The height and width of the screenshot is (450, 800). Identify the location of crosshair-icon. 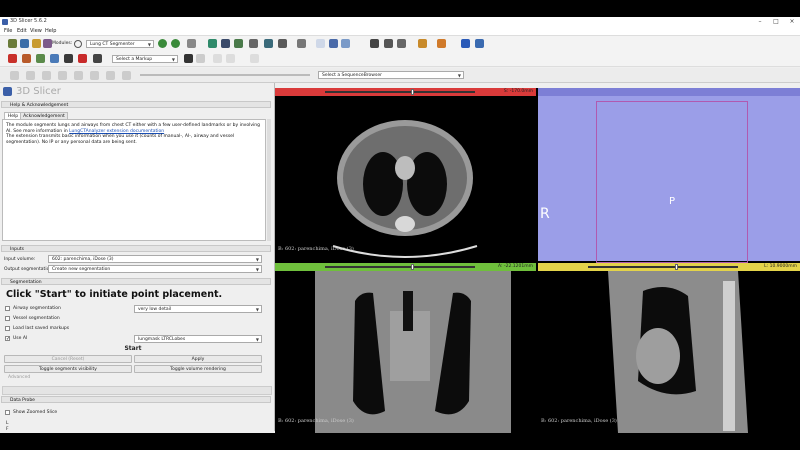
(422, 43).